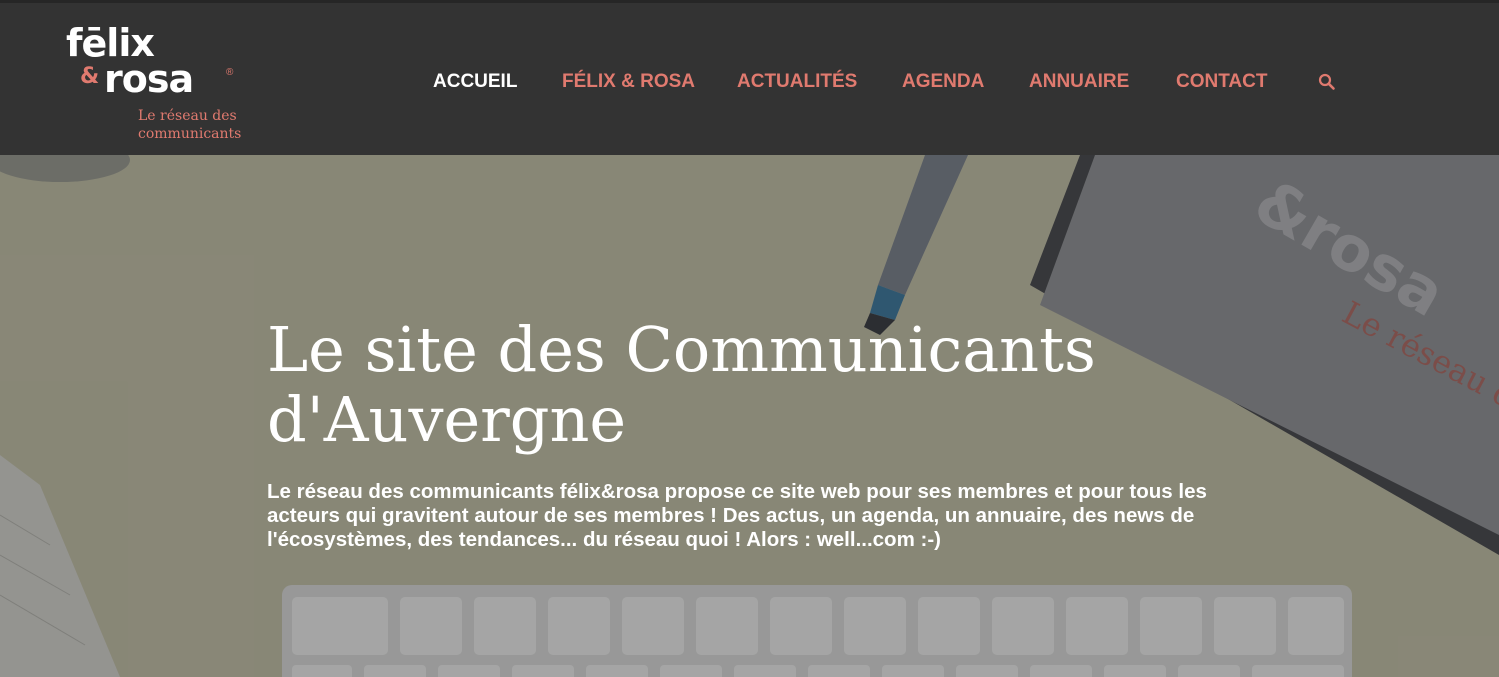 Image resolution: width=1499 pixels, height=677 pixels. I want to click on logo-registered-mark: ®, so click(230, 72).